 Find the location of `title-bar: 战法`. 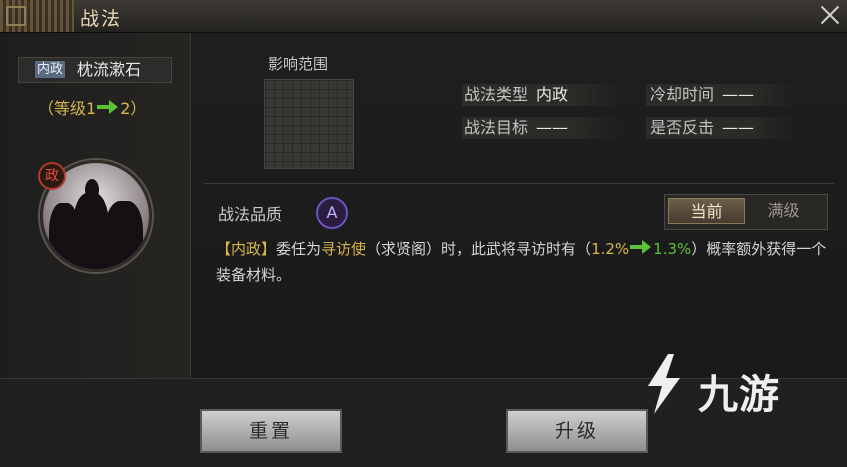

title-bar: 战法 is located at coordinates (423, 16).